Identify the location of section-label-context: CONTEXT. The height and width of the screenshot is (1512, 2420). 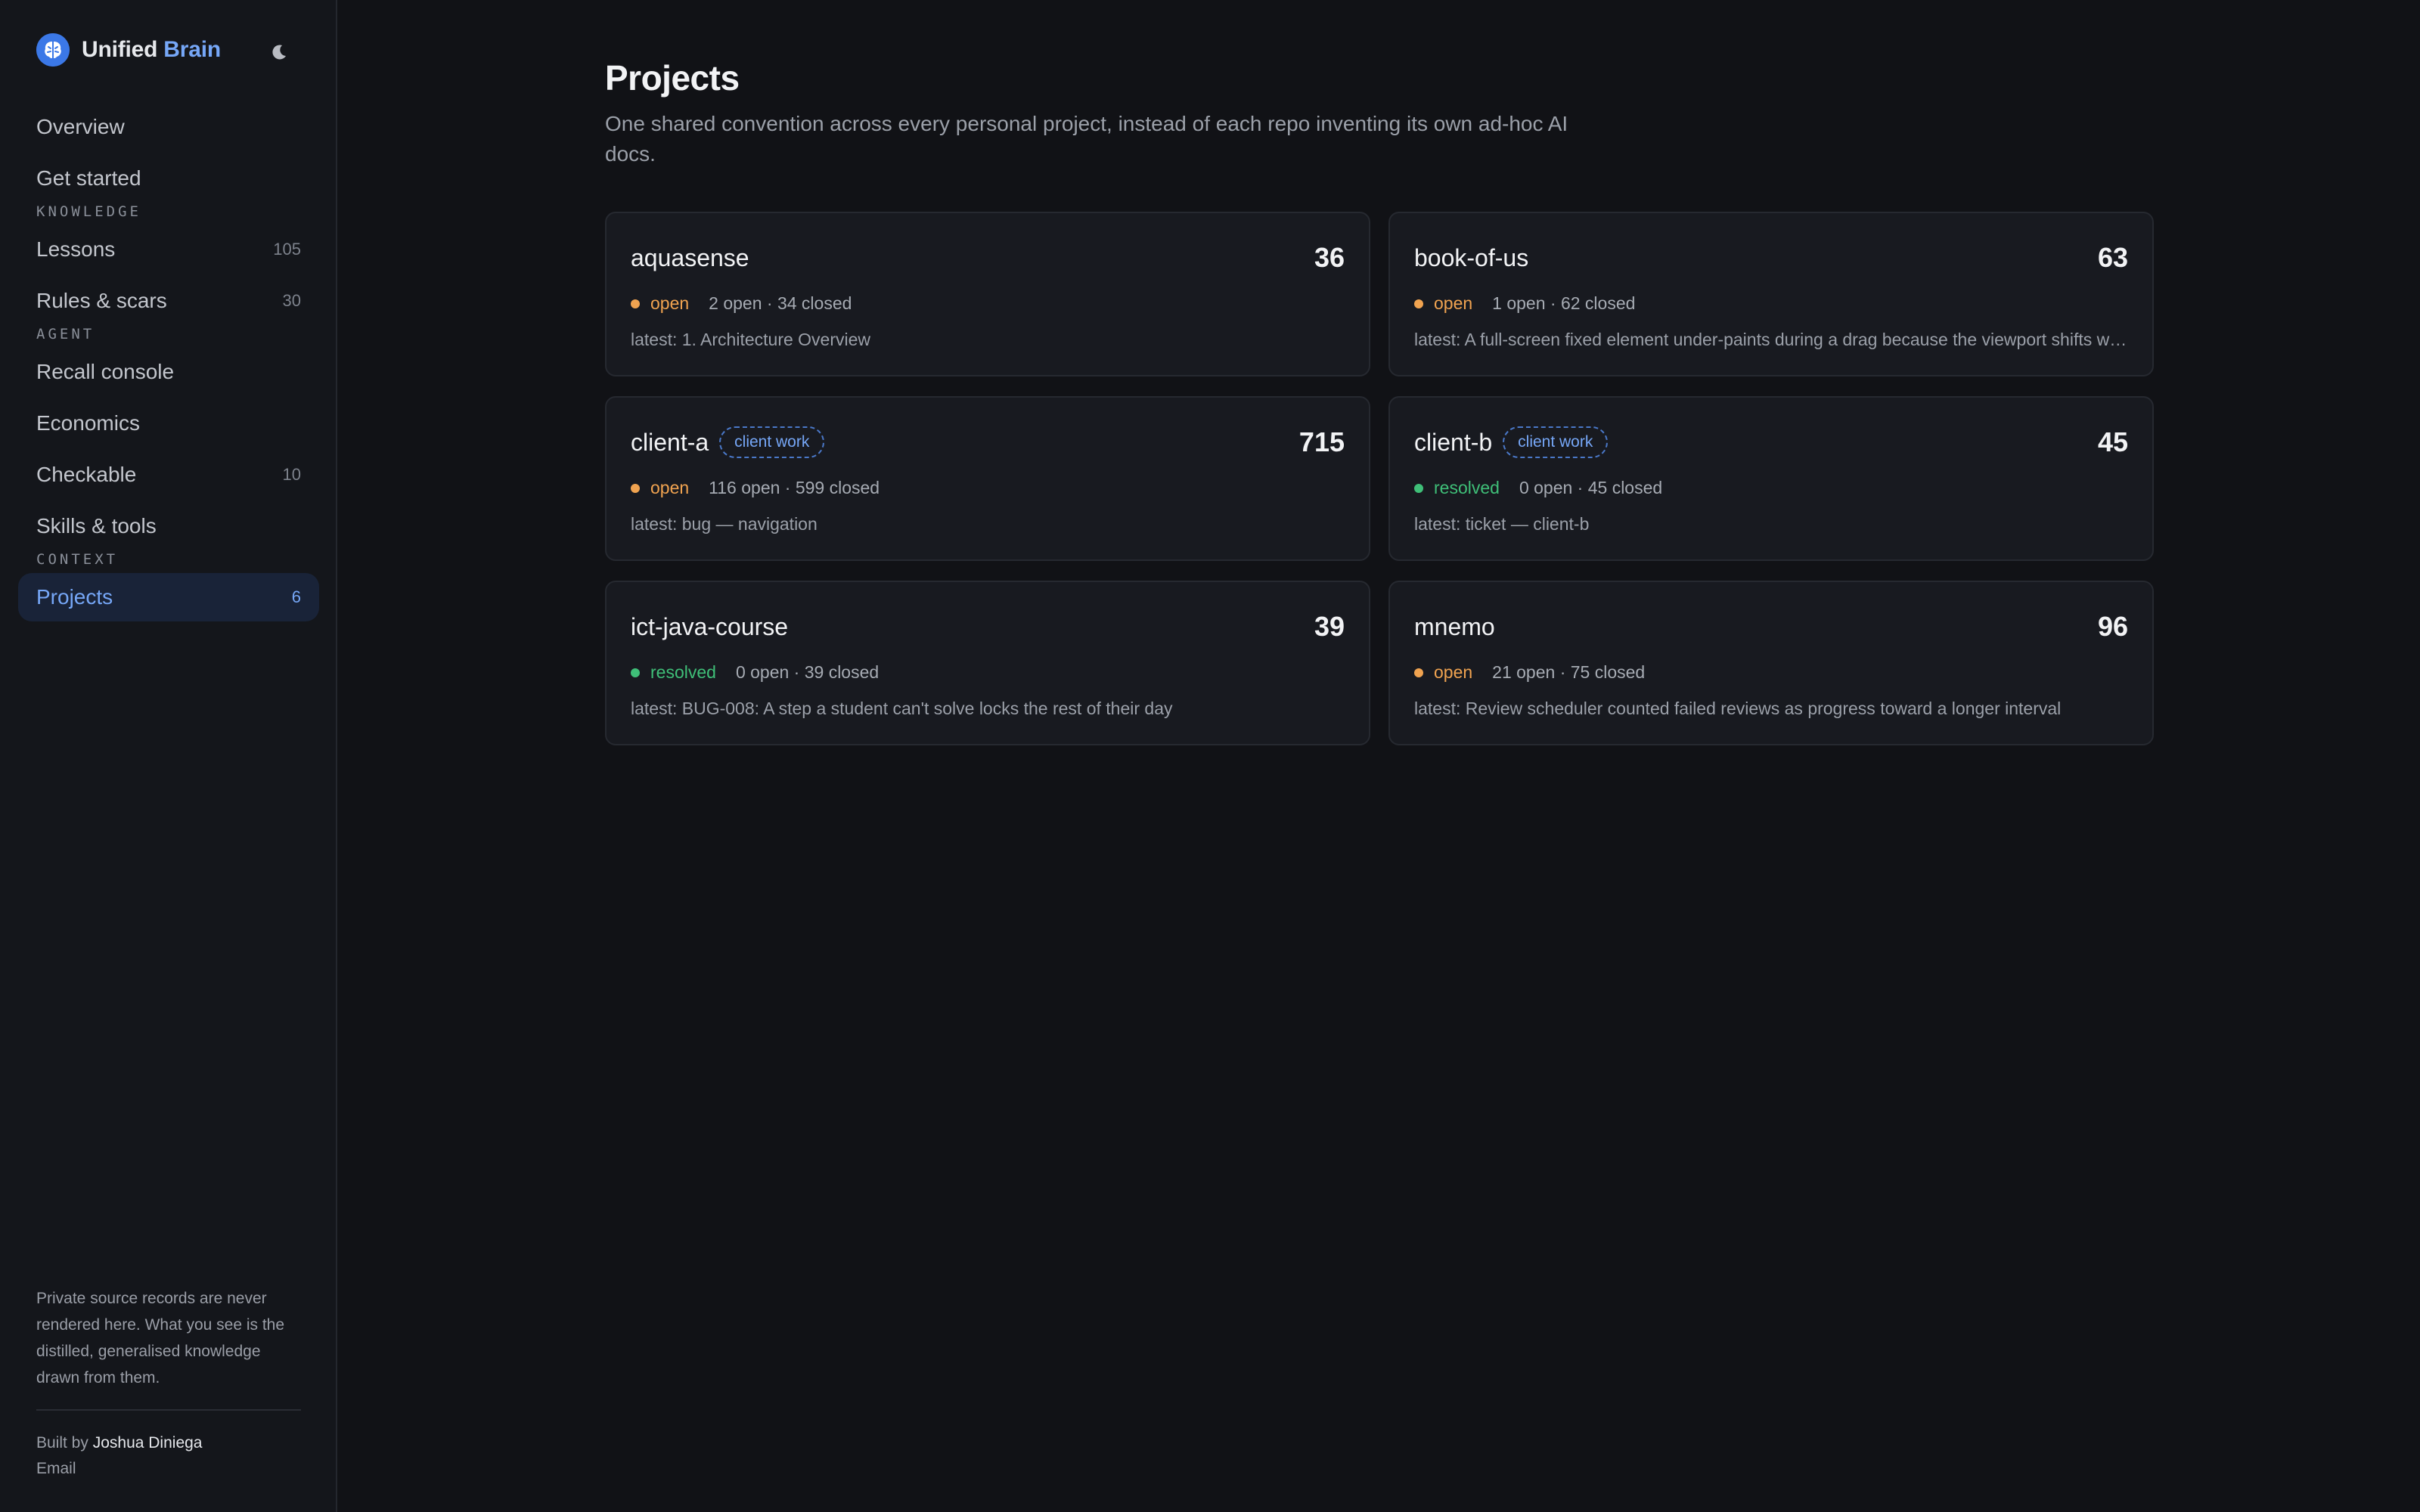
(77, 559).